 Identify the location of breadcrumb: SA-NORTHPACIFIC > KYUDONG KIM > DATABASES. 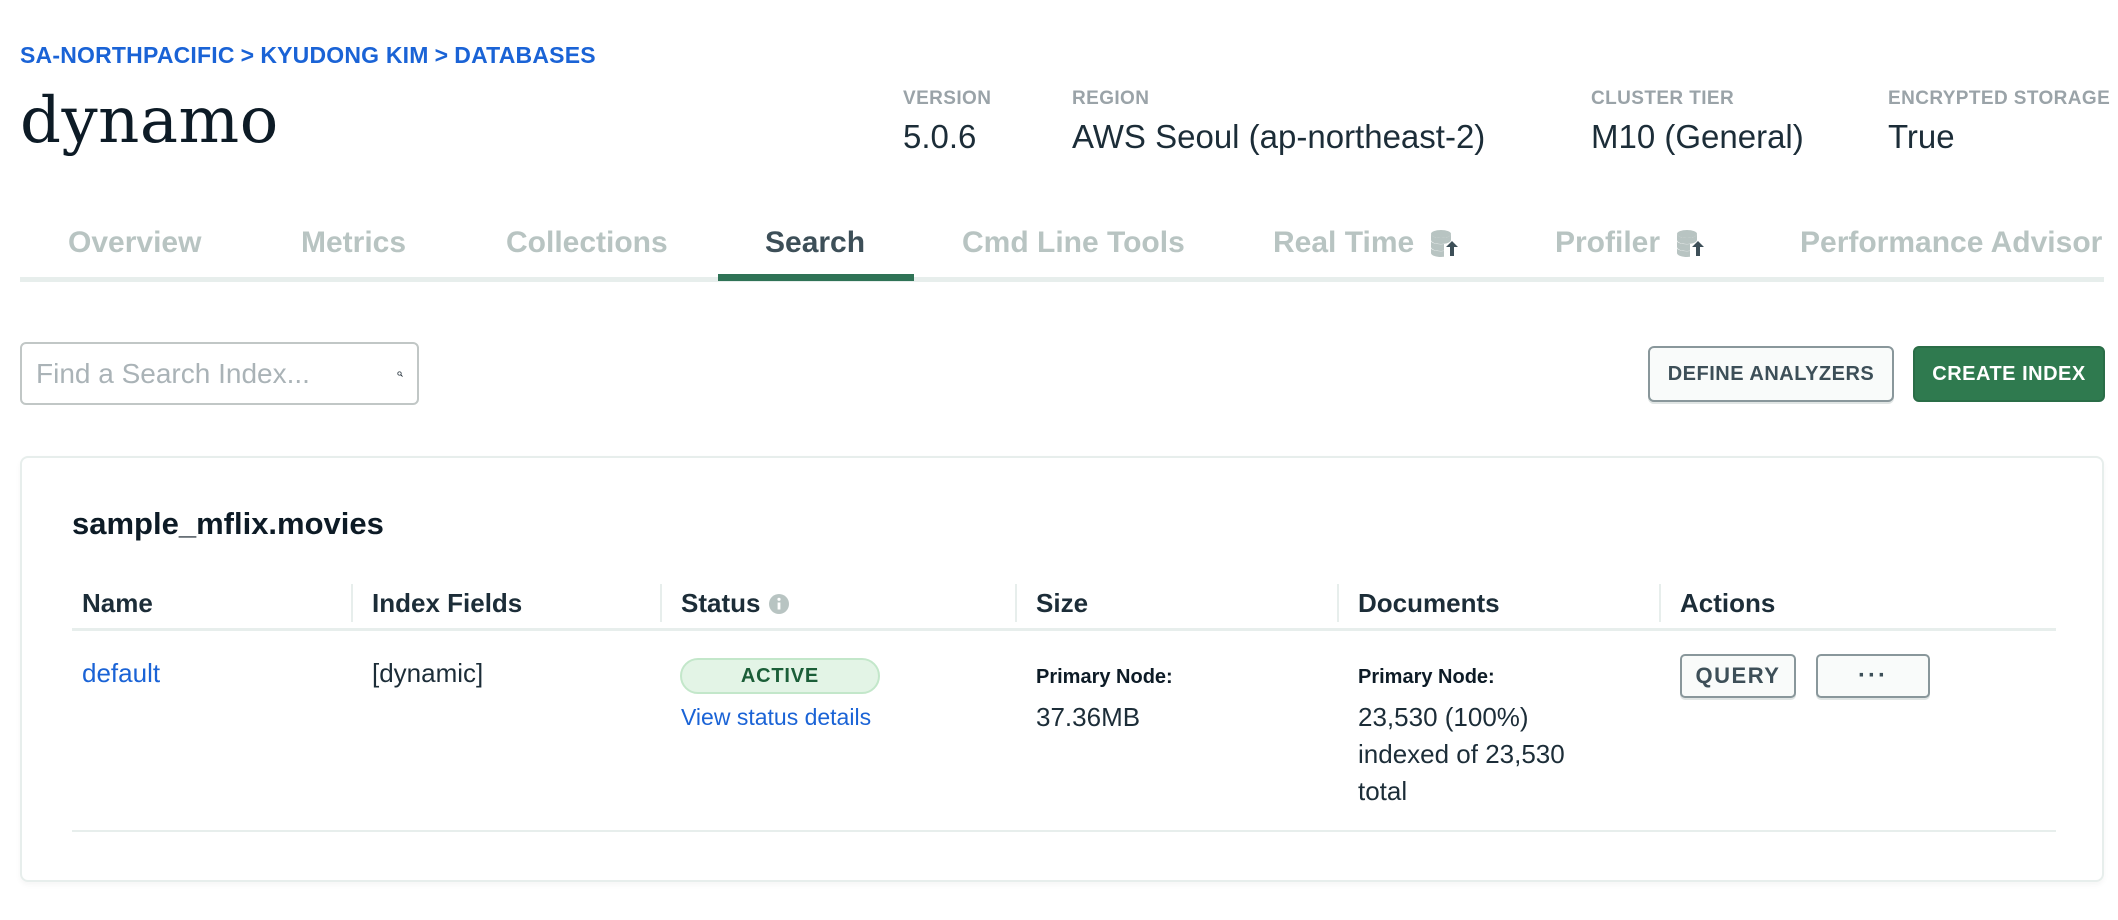
(308, 55).